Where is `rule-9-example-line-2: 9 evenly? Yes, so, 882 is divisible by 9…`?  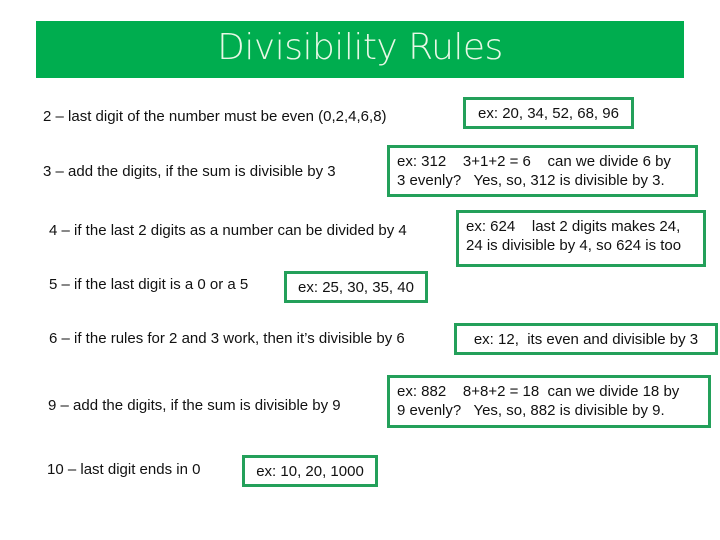 rule-9-example-line-2: 9 evenly? Yes, so, 882 is divisible by 9… is located at coordinates (531, 410).